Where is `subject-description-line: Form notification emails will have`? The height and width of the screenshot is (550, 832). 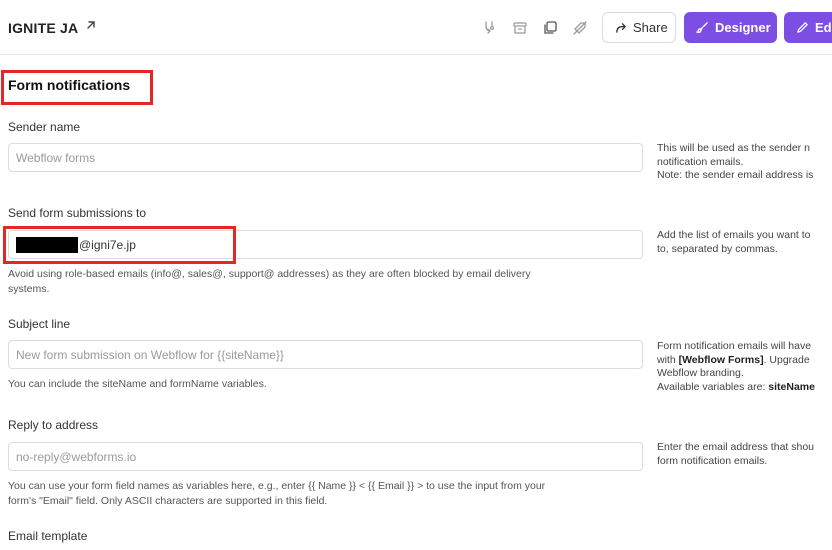 subject-description-line: Form notification emails will have is located at coordinates (734, 346).